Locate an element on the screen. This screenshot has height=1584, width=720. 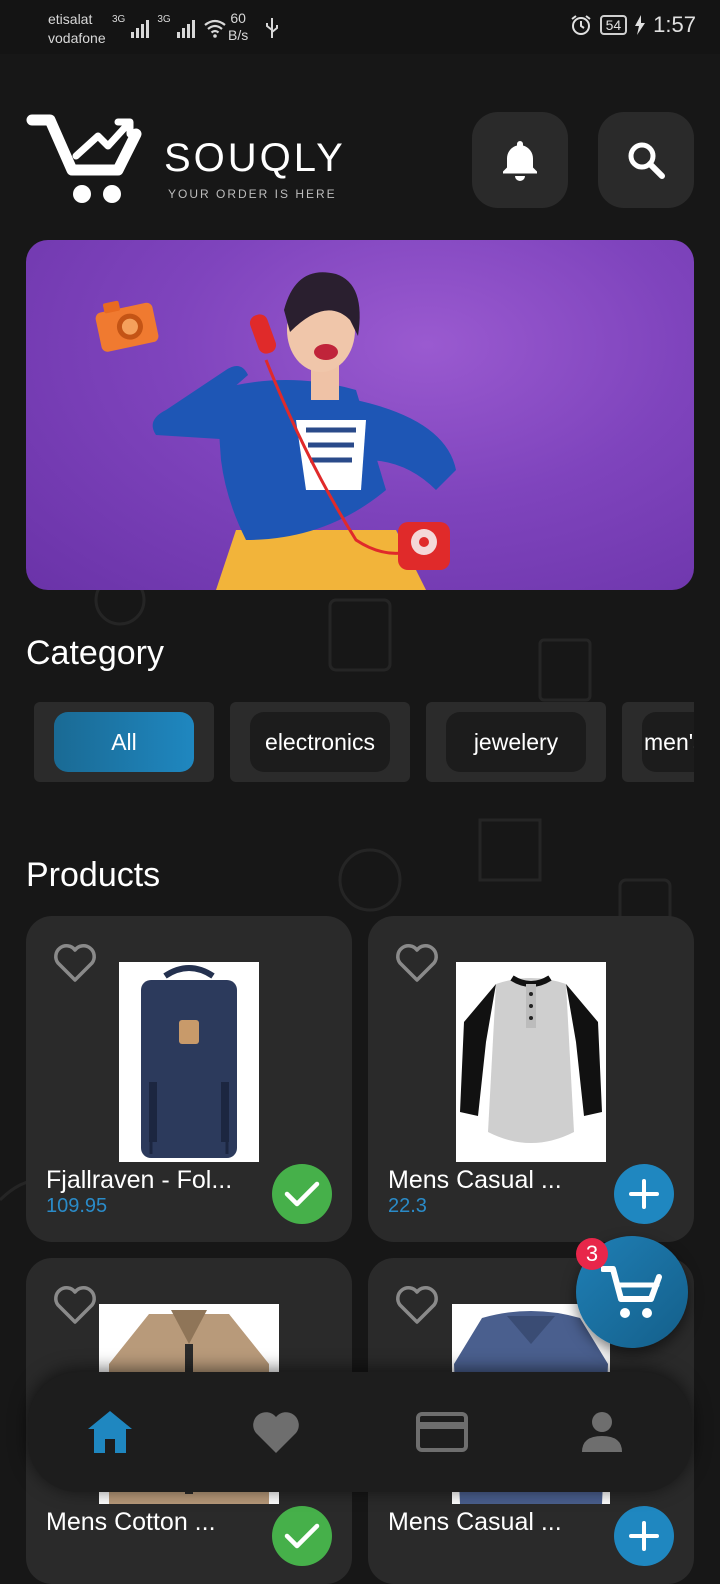
product-card: Fjallraven - Fol... 109.95 is located at coordinates (189, 1079).